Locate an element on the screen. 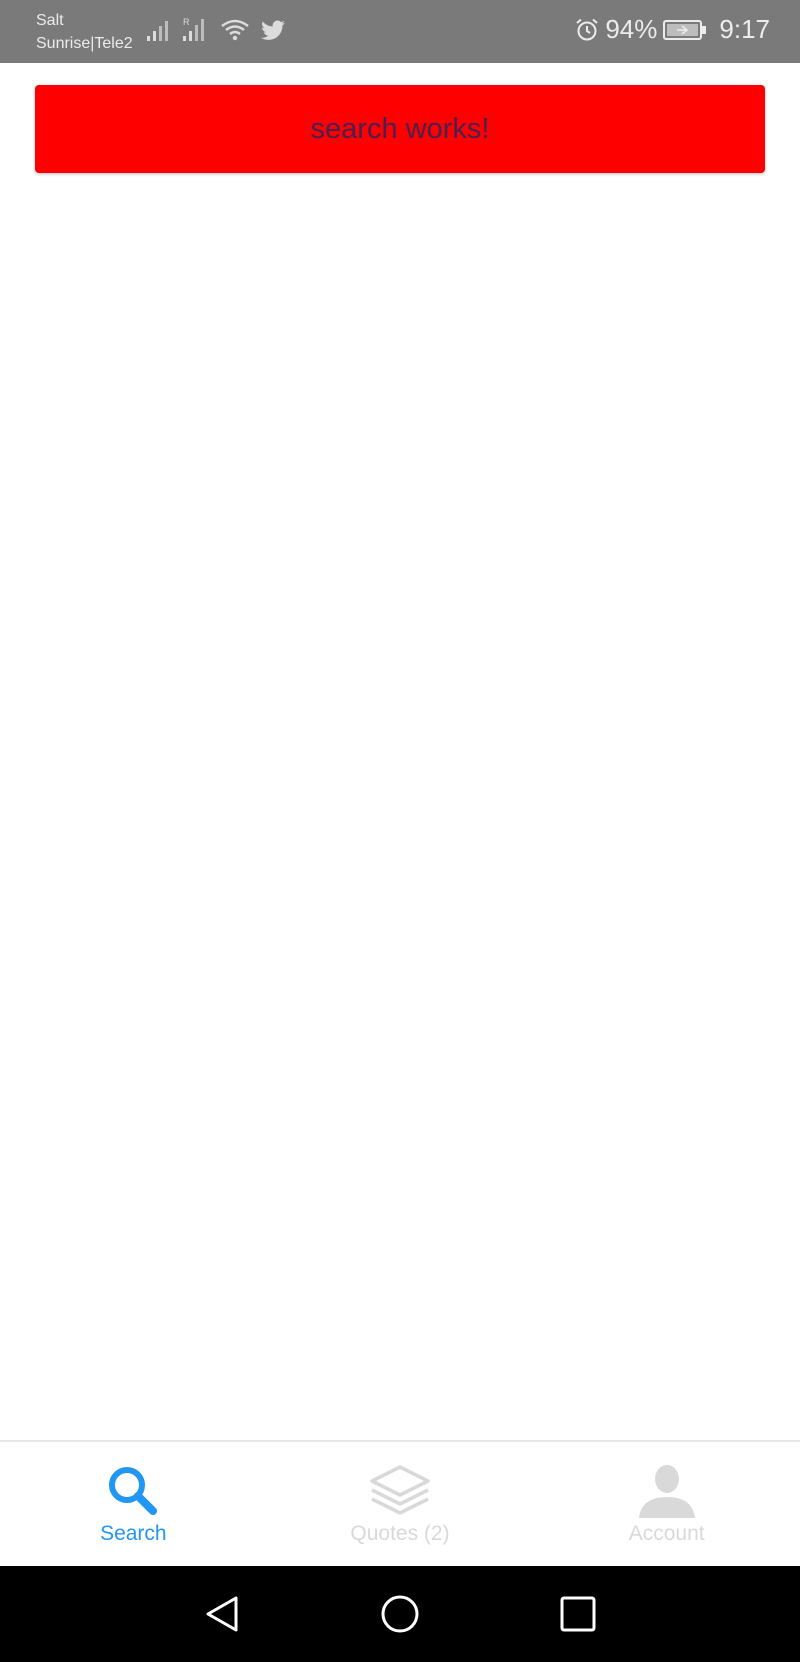 This screenshot has height=1662, width=800. carrier-2: Sunrise|Tele2 is located at coordinates (84, 43).